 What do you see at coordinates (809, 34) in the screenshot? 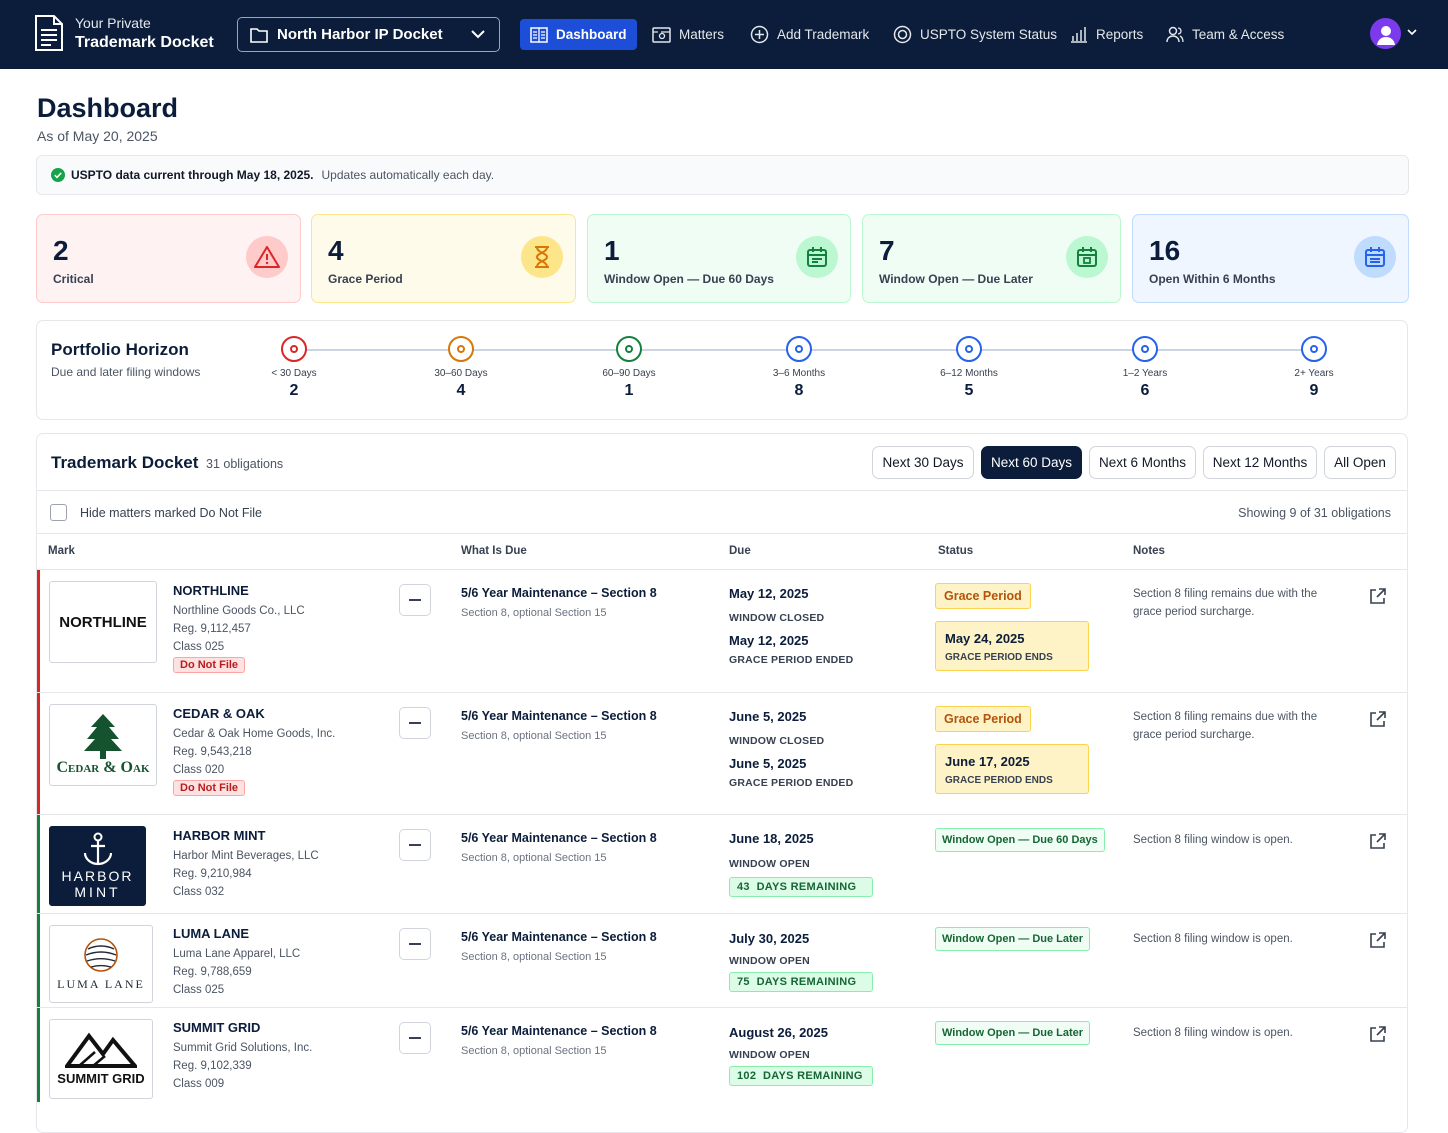
I see `nav-add-trademark: Add Trademark` at bounding box center [809, 34].